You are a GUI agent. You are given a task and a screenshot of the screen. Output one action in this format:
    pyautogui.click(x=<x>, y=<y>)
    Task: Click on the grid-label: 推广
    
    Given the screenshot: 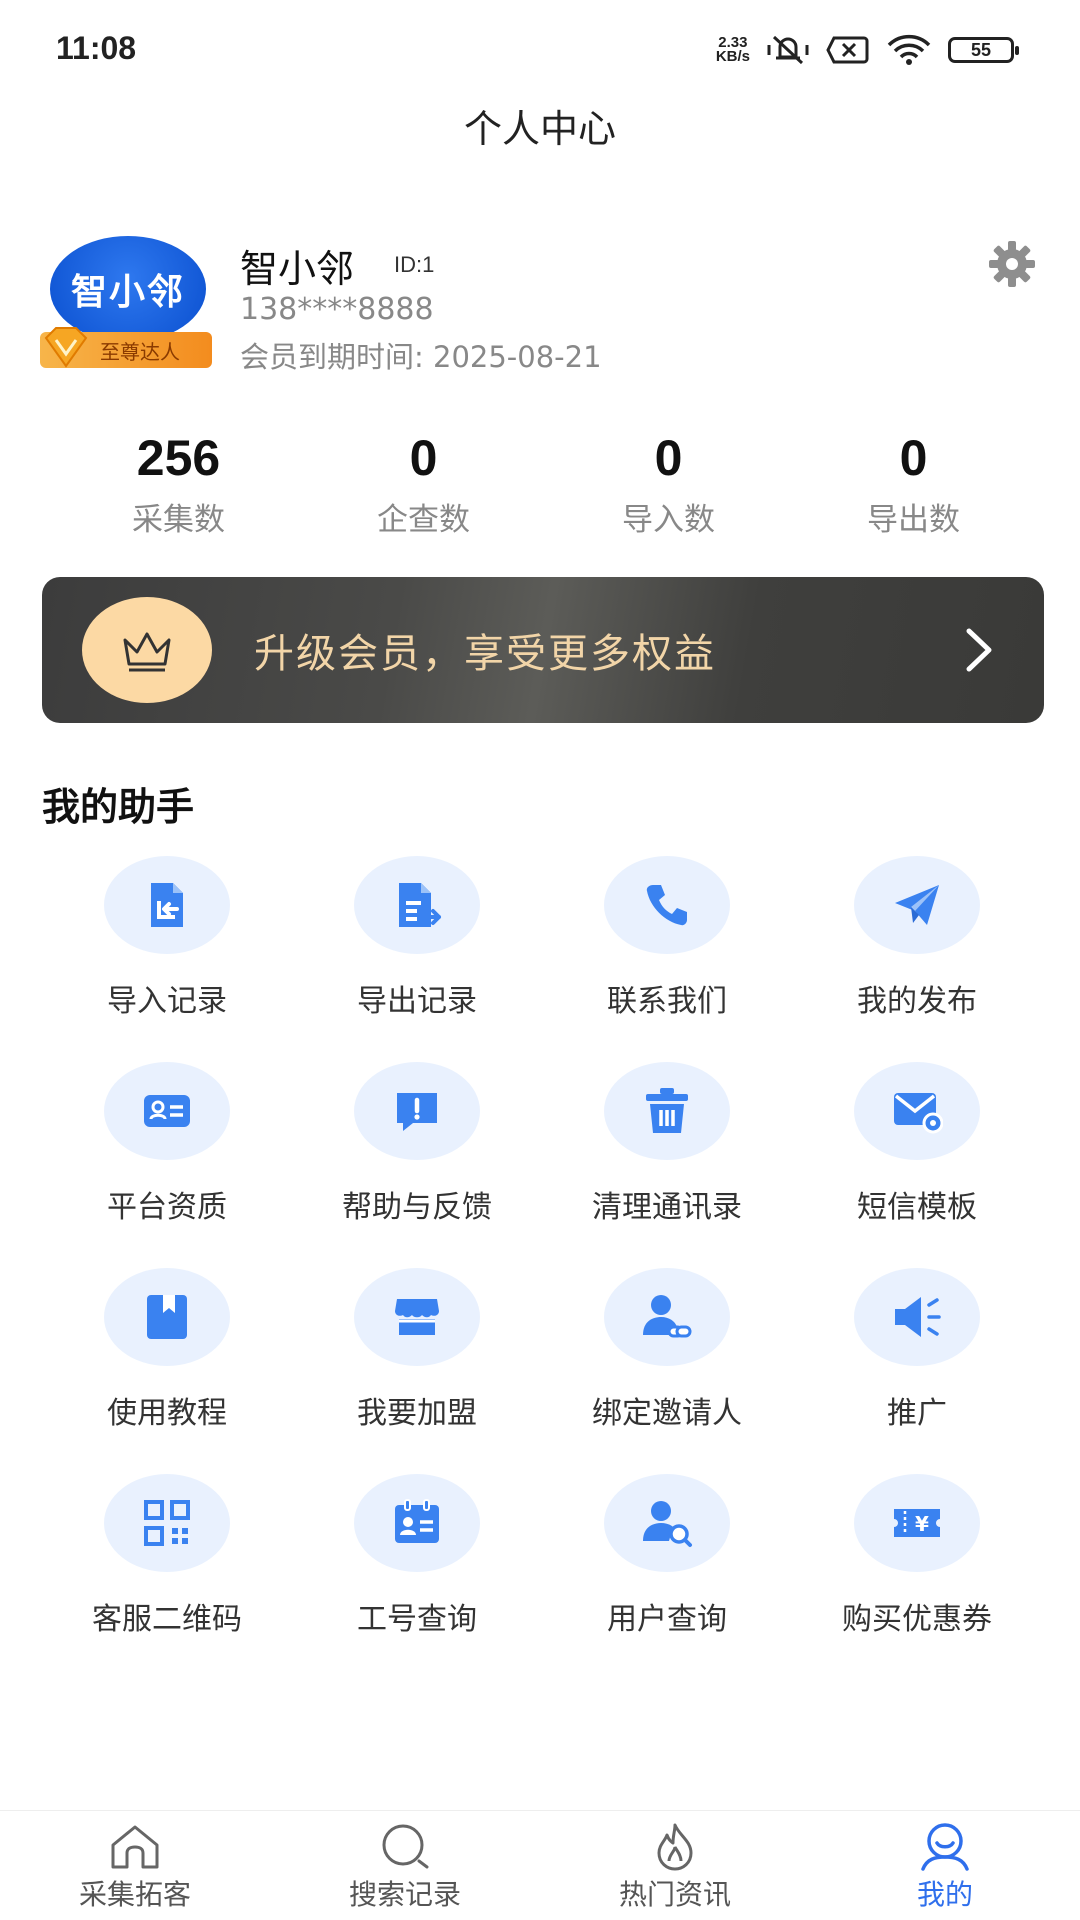 What is the action you would take?
    pyautogui.click(x=917, y=1413)
    